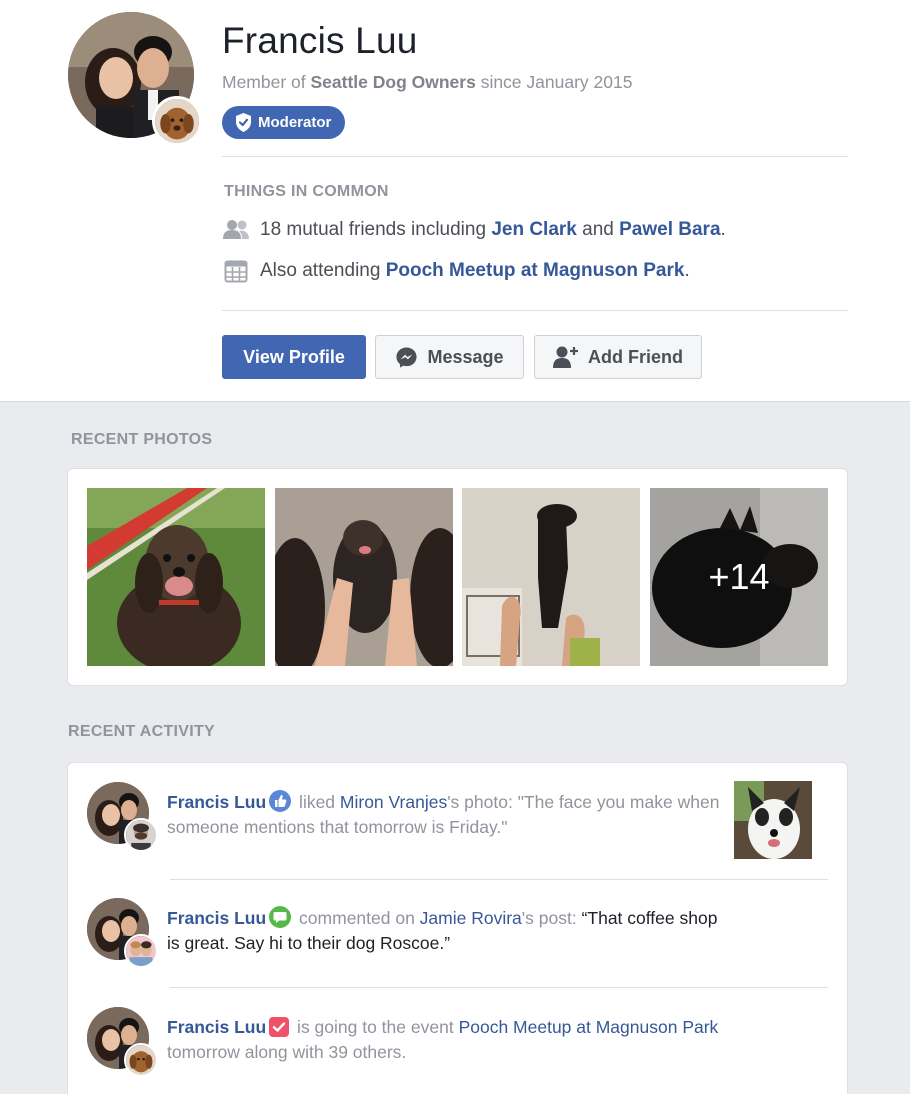 Image resolution: width=910 pixels, height=1094 pixels. What do you see at coordinates (243, 122) in the screenshot?
I see `shield-check-icon` at bounding box center [243, 122].